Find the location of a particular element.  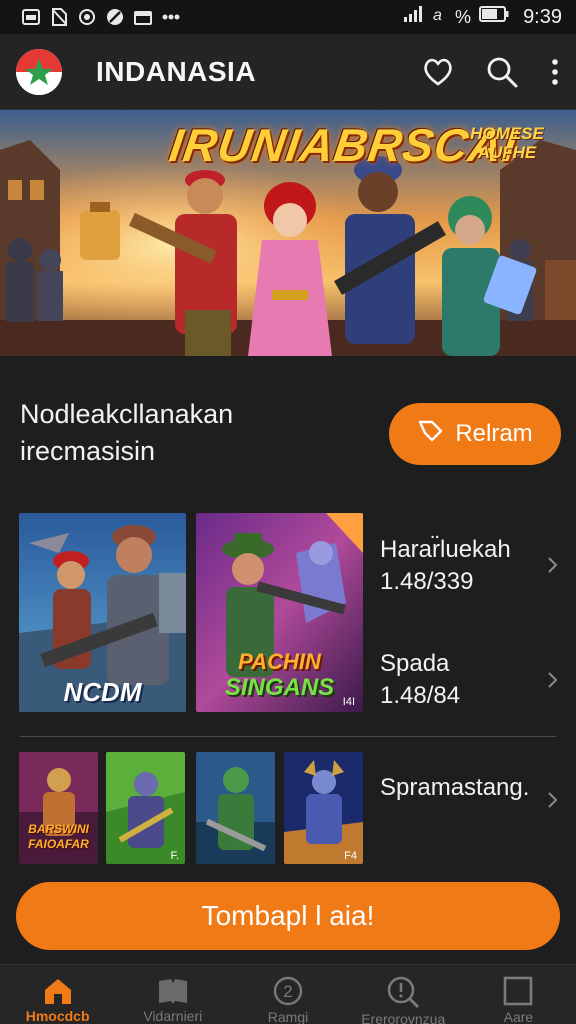

game-thumb-1: BARSWINI FAIOAFAR is located at coordinates (58, 808).